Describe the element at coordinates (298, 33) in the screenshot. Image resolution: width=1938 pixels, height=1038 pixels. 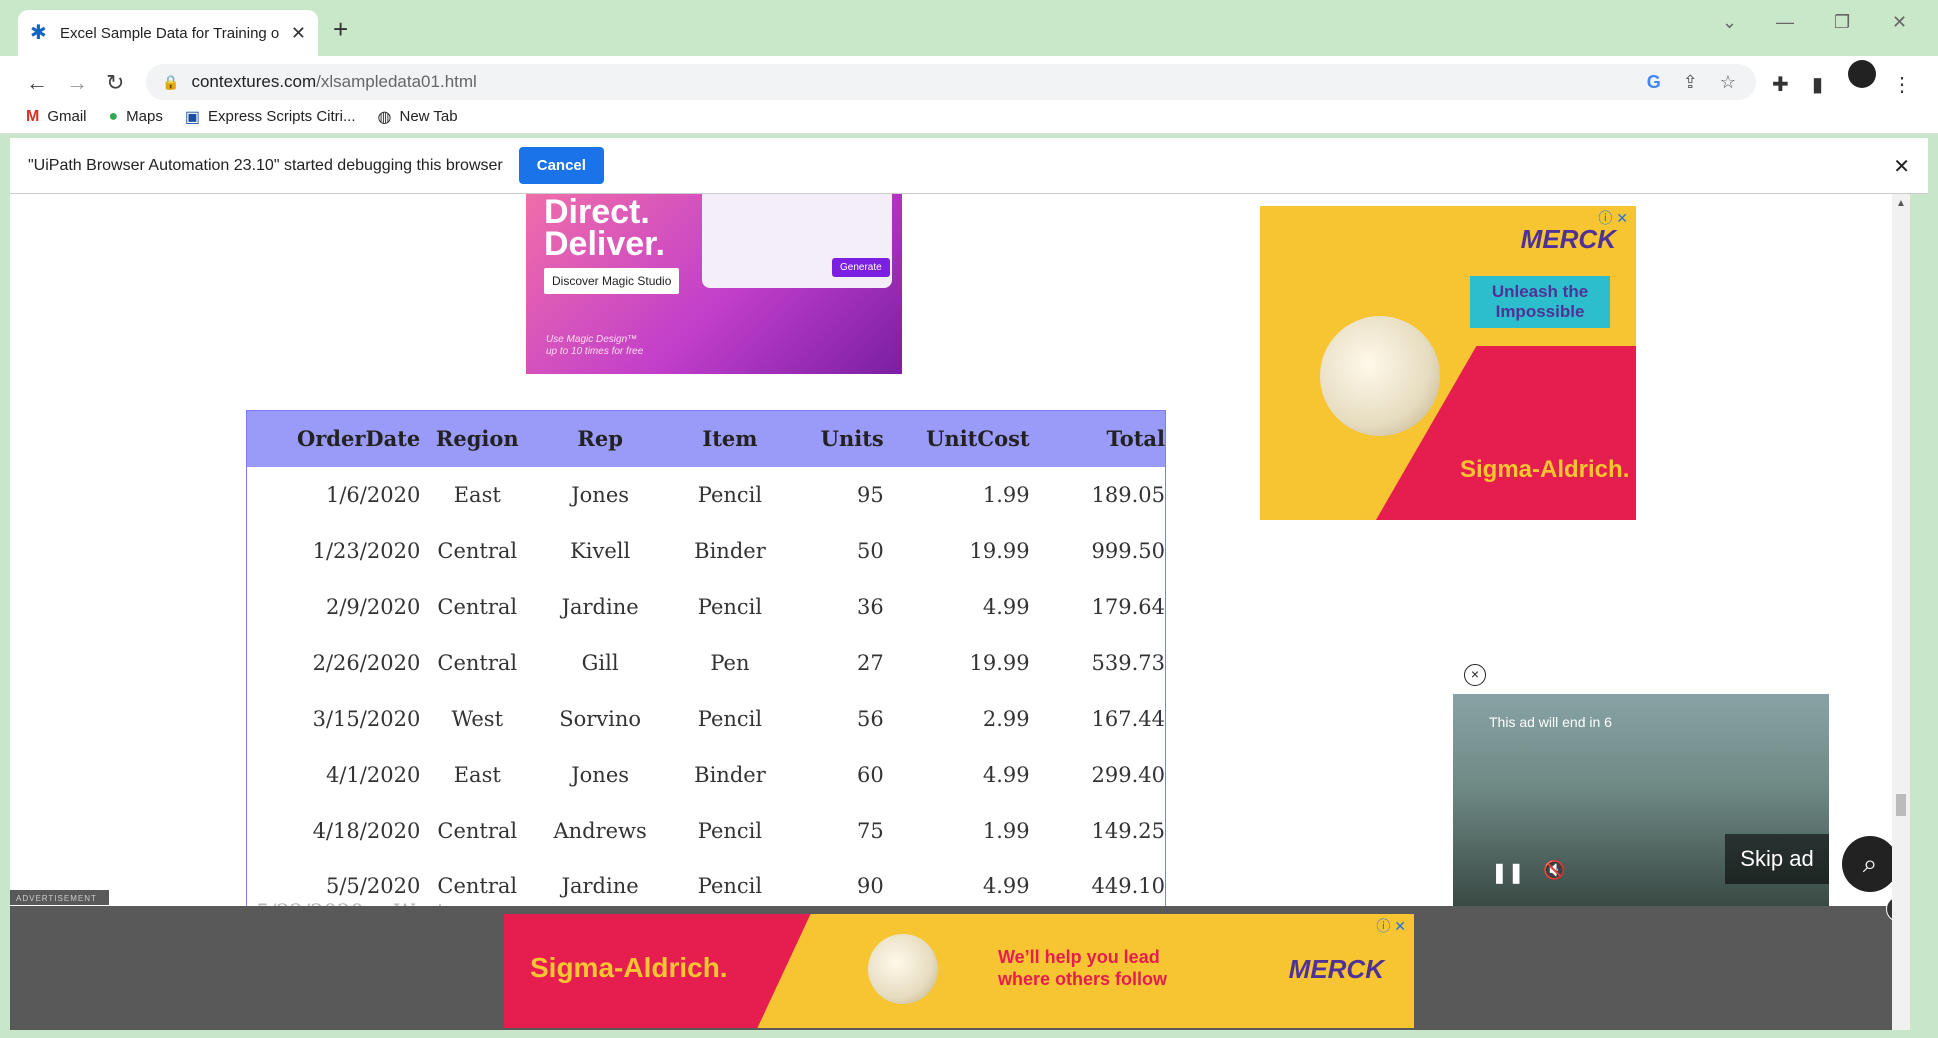
I see `close-tab-icon: ✕` at that location.